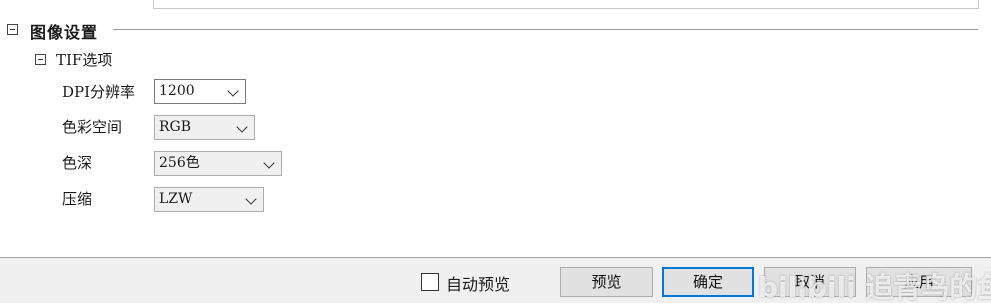 The height and width of the screenshot is (306, 991). What do you see at coordinates (810, 282) in the screenshot?
I see `cancel-button: 取消` at bounding box center [810, 282].